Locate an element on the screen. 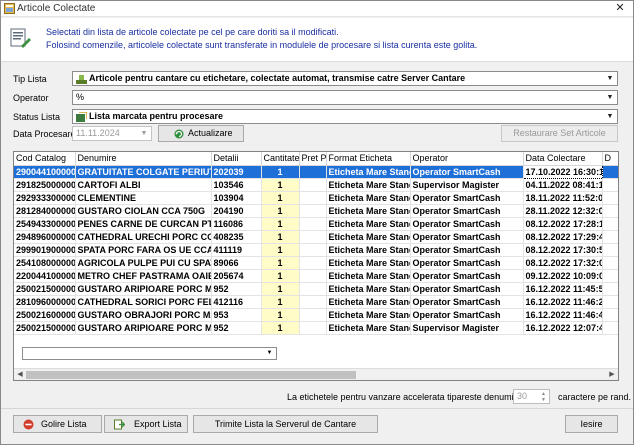 The height and width of the screenshot is (445, 634). operator-select: % ▼ is located at coordinates (345, 97).